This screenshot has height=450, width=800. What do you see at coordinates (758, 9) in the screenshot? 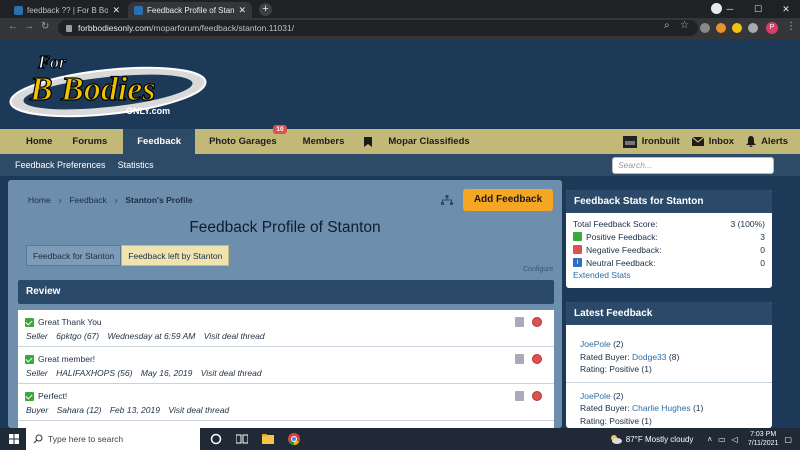
I see `maximize-icon: ☐` at bounding box center [758, 9].